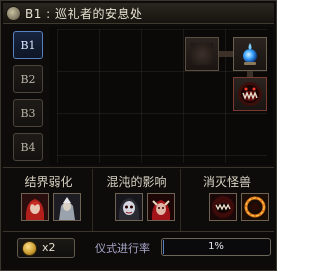  What do you see at coordinates (29, 248) in the screenshot?
I see `gold-coin-icon` at bounding box center [29, 248].